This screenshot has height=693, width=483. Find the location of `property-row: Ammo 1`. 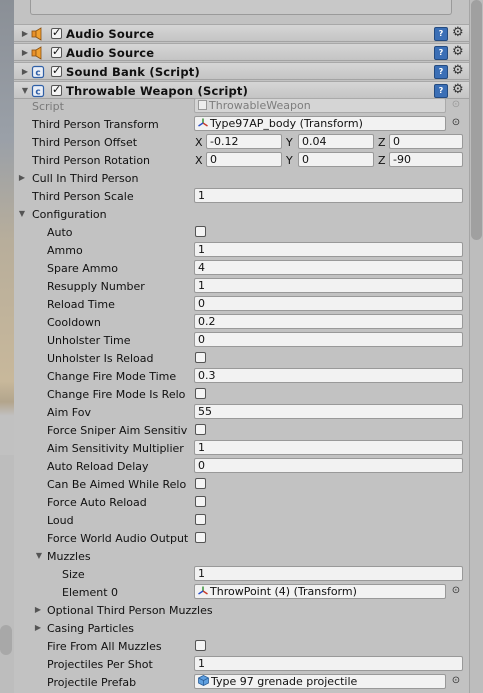

property-row: Ammo 1 is located at coordinates (241, 250).